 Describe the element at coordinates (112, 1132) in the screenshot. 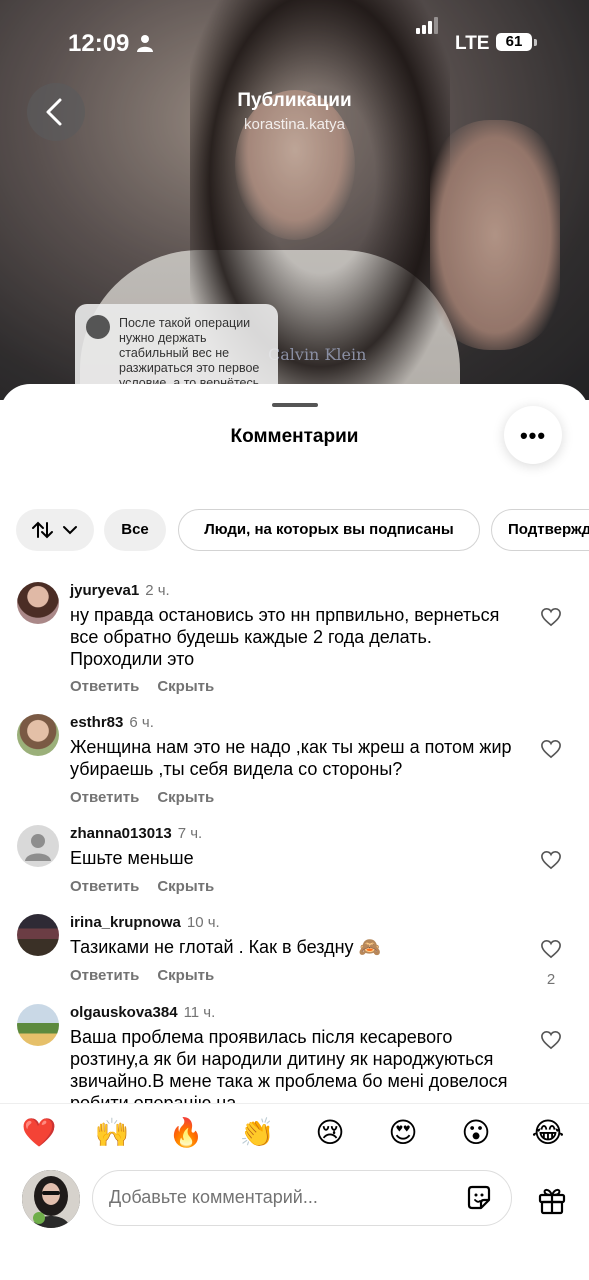

I see `emoji-raised-hands: 🙌` at that location.